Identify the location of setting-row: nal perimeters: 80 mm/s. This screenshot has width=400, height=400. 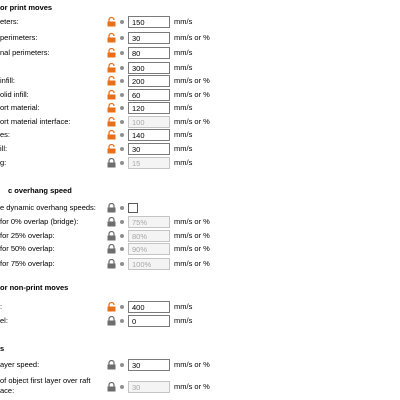
(200, 53).